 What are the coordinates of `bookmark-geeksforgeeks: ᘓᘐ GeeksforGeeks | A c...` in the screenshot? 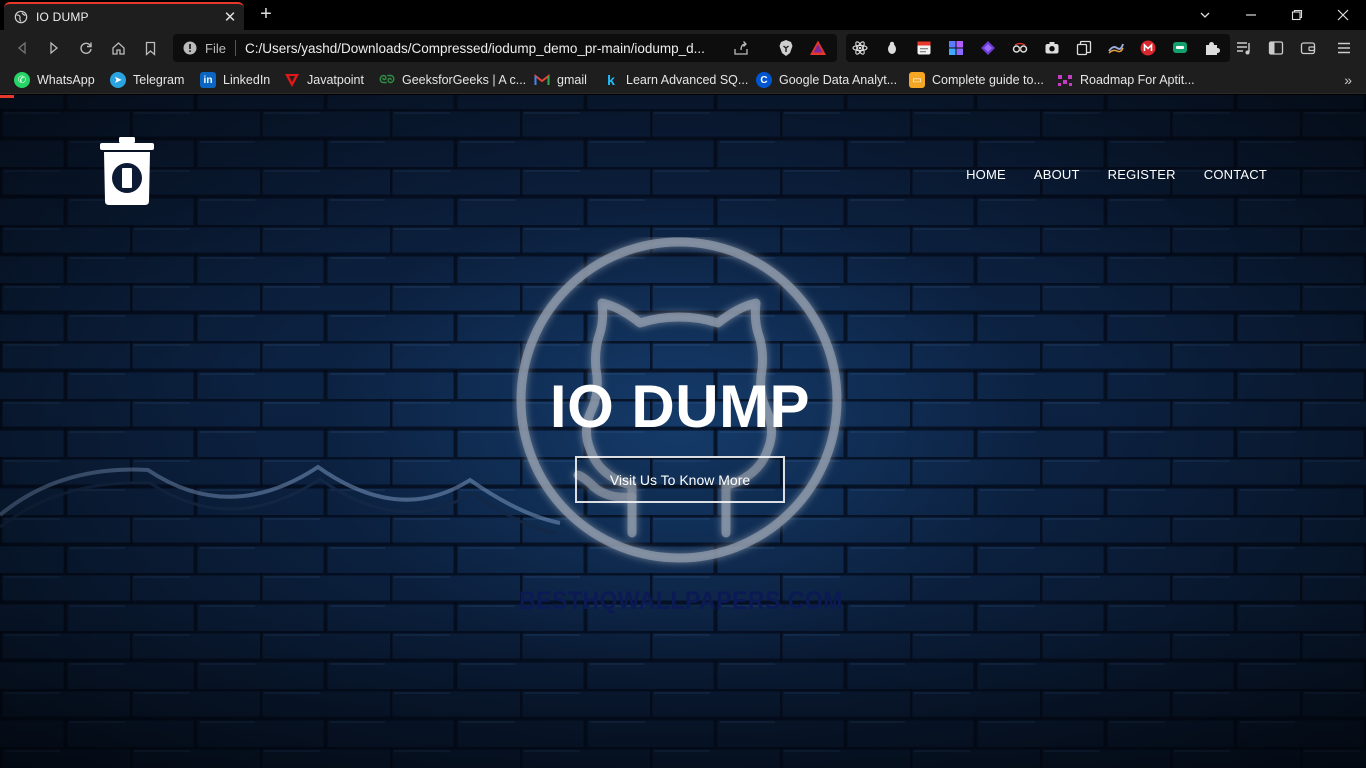 It's located at (452, 80).